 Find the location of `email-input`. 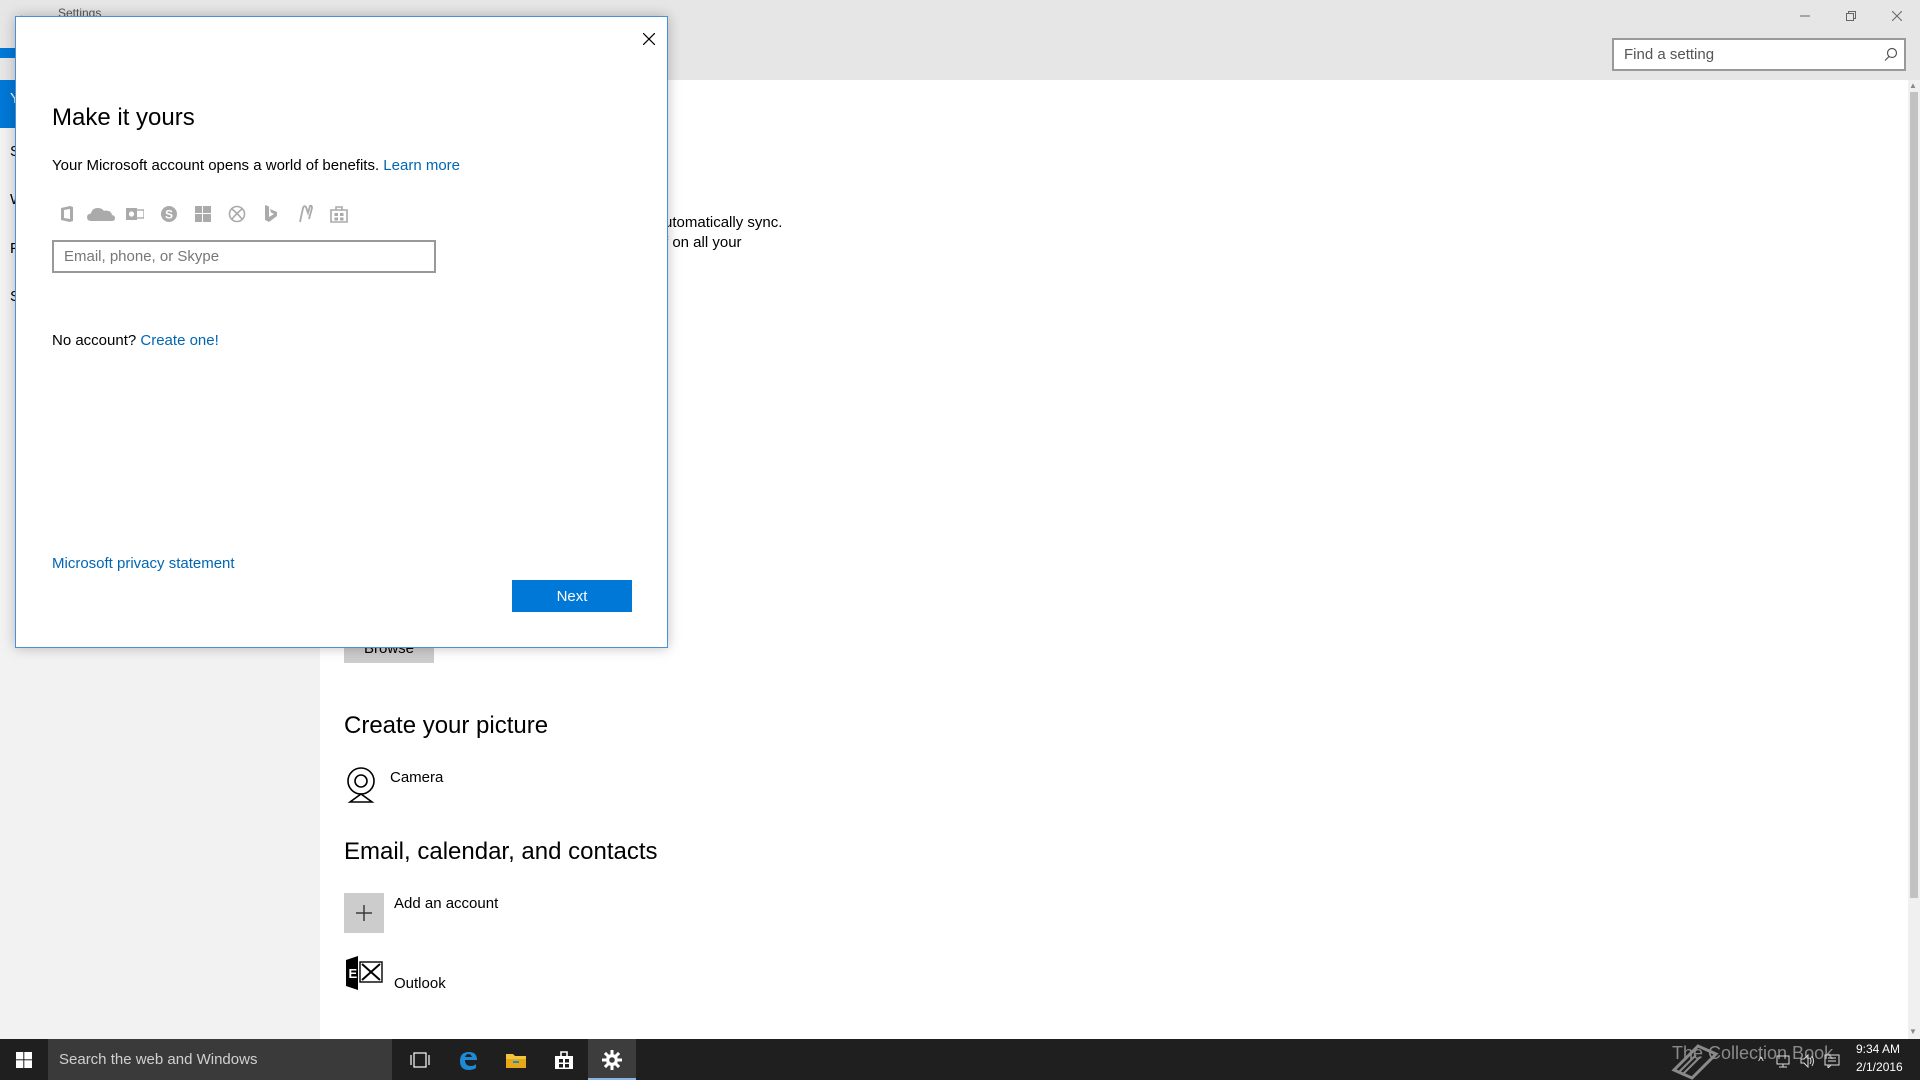

email-input is located at coordinates (244, 256).